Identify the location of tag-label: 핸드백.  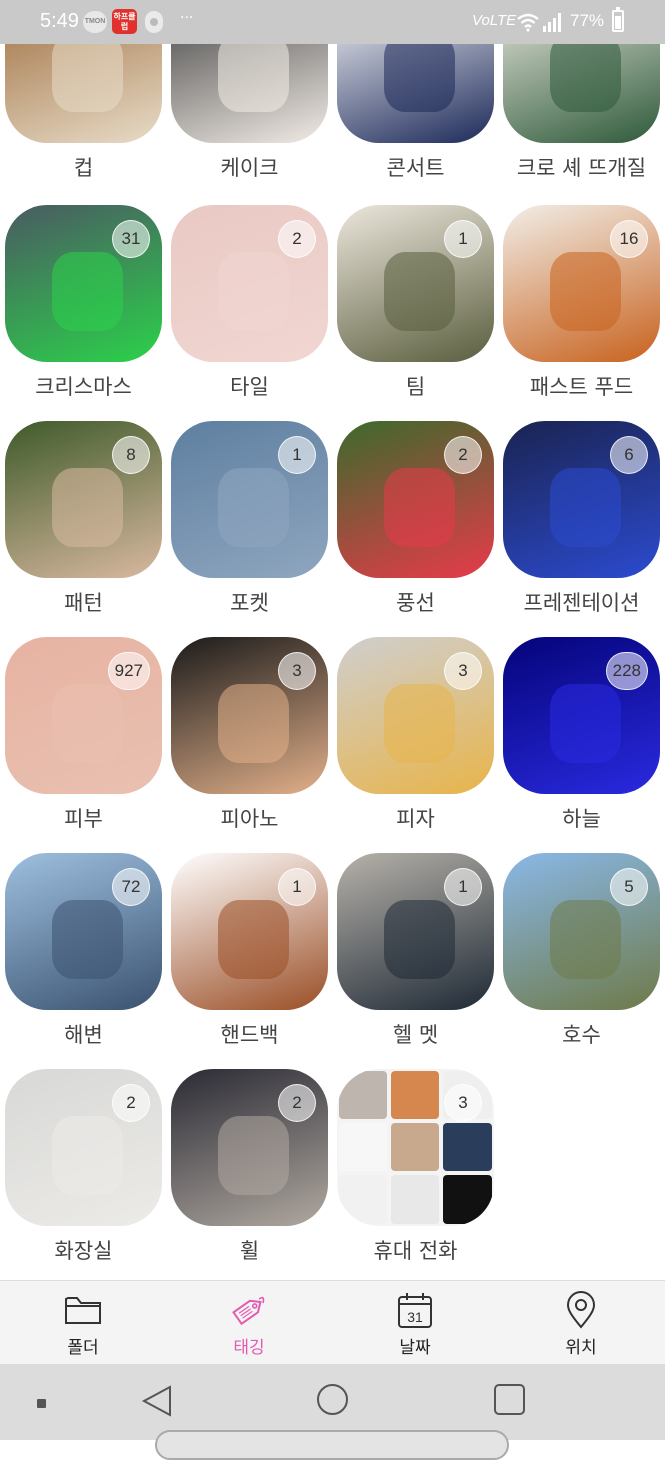
(249, 1035).